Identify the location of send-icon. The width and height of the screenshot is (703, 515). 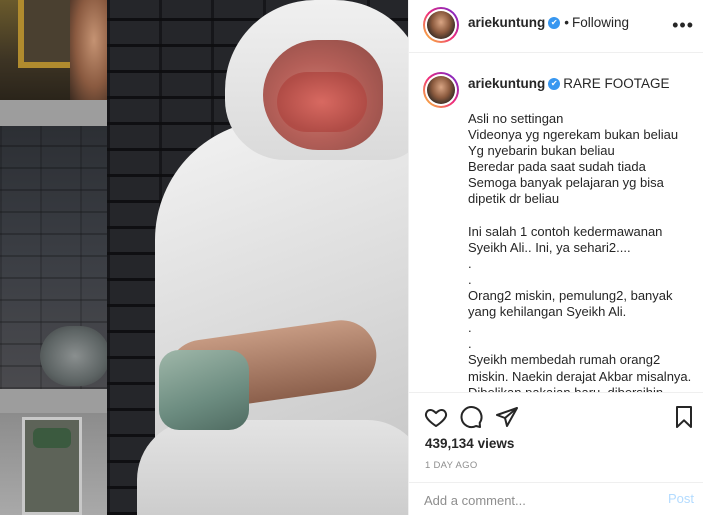
(507, 417).